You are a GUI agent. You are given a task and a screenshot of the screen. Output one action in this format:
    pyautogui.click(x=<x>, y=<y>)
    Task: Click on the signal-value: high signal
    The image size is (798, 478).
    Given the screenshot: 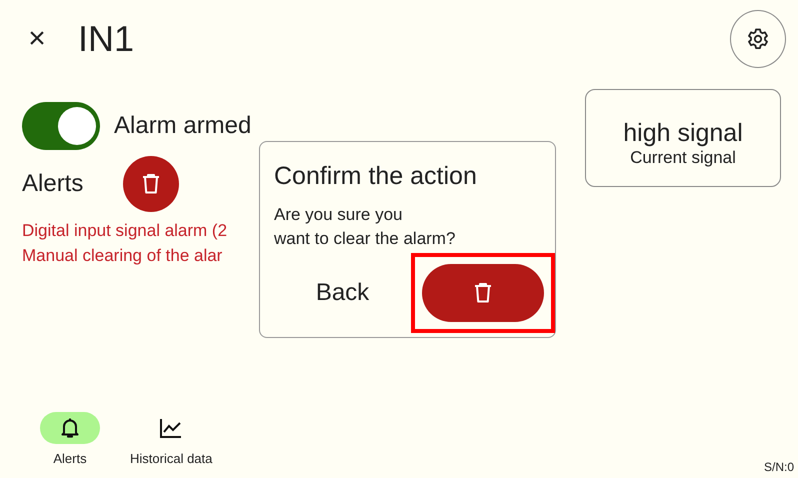 What is the action you would take?
    pyautogui.click(x=683, y=133)
    